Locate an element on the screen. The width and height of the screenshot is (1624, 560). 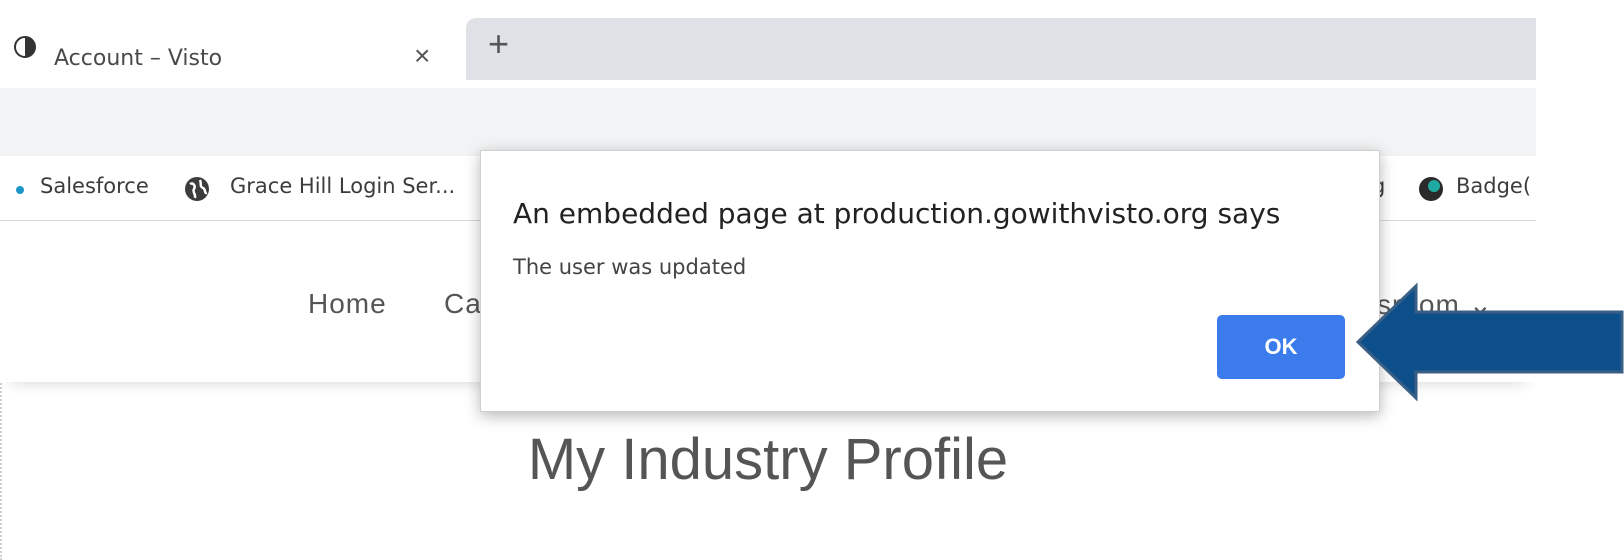
tab-title: Account – Visto is located at coordinates (138, 58).